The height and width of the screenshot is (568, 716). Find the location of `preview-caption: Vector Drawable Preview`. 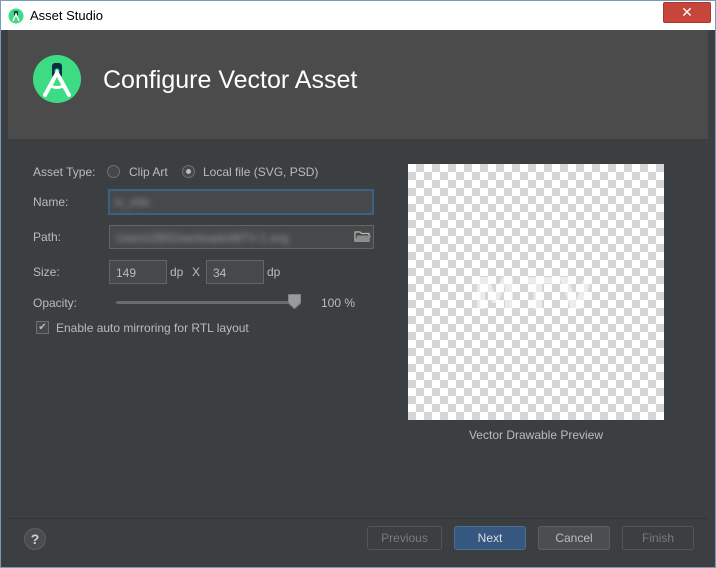

preview-caption: Vector Drawable Preview is located at coordinates (536, 435).